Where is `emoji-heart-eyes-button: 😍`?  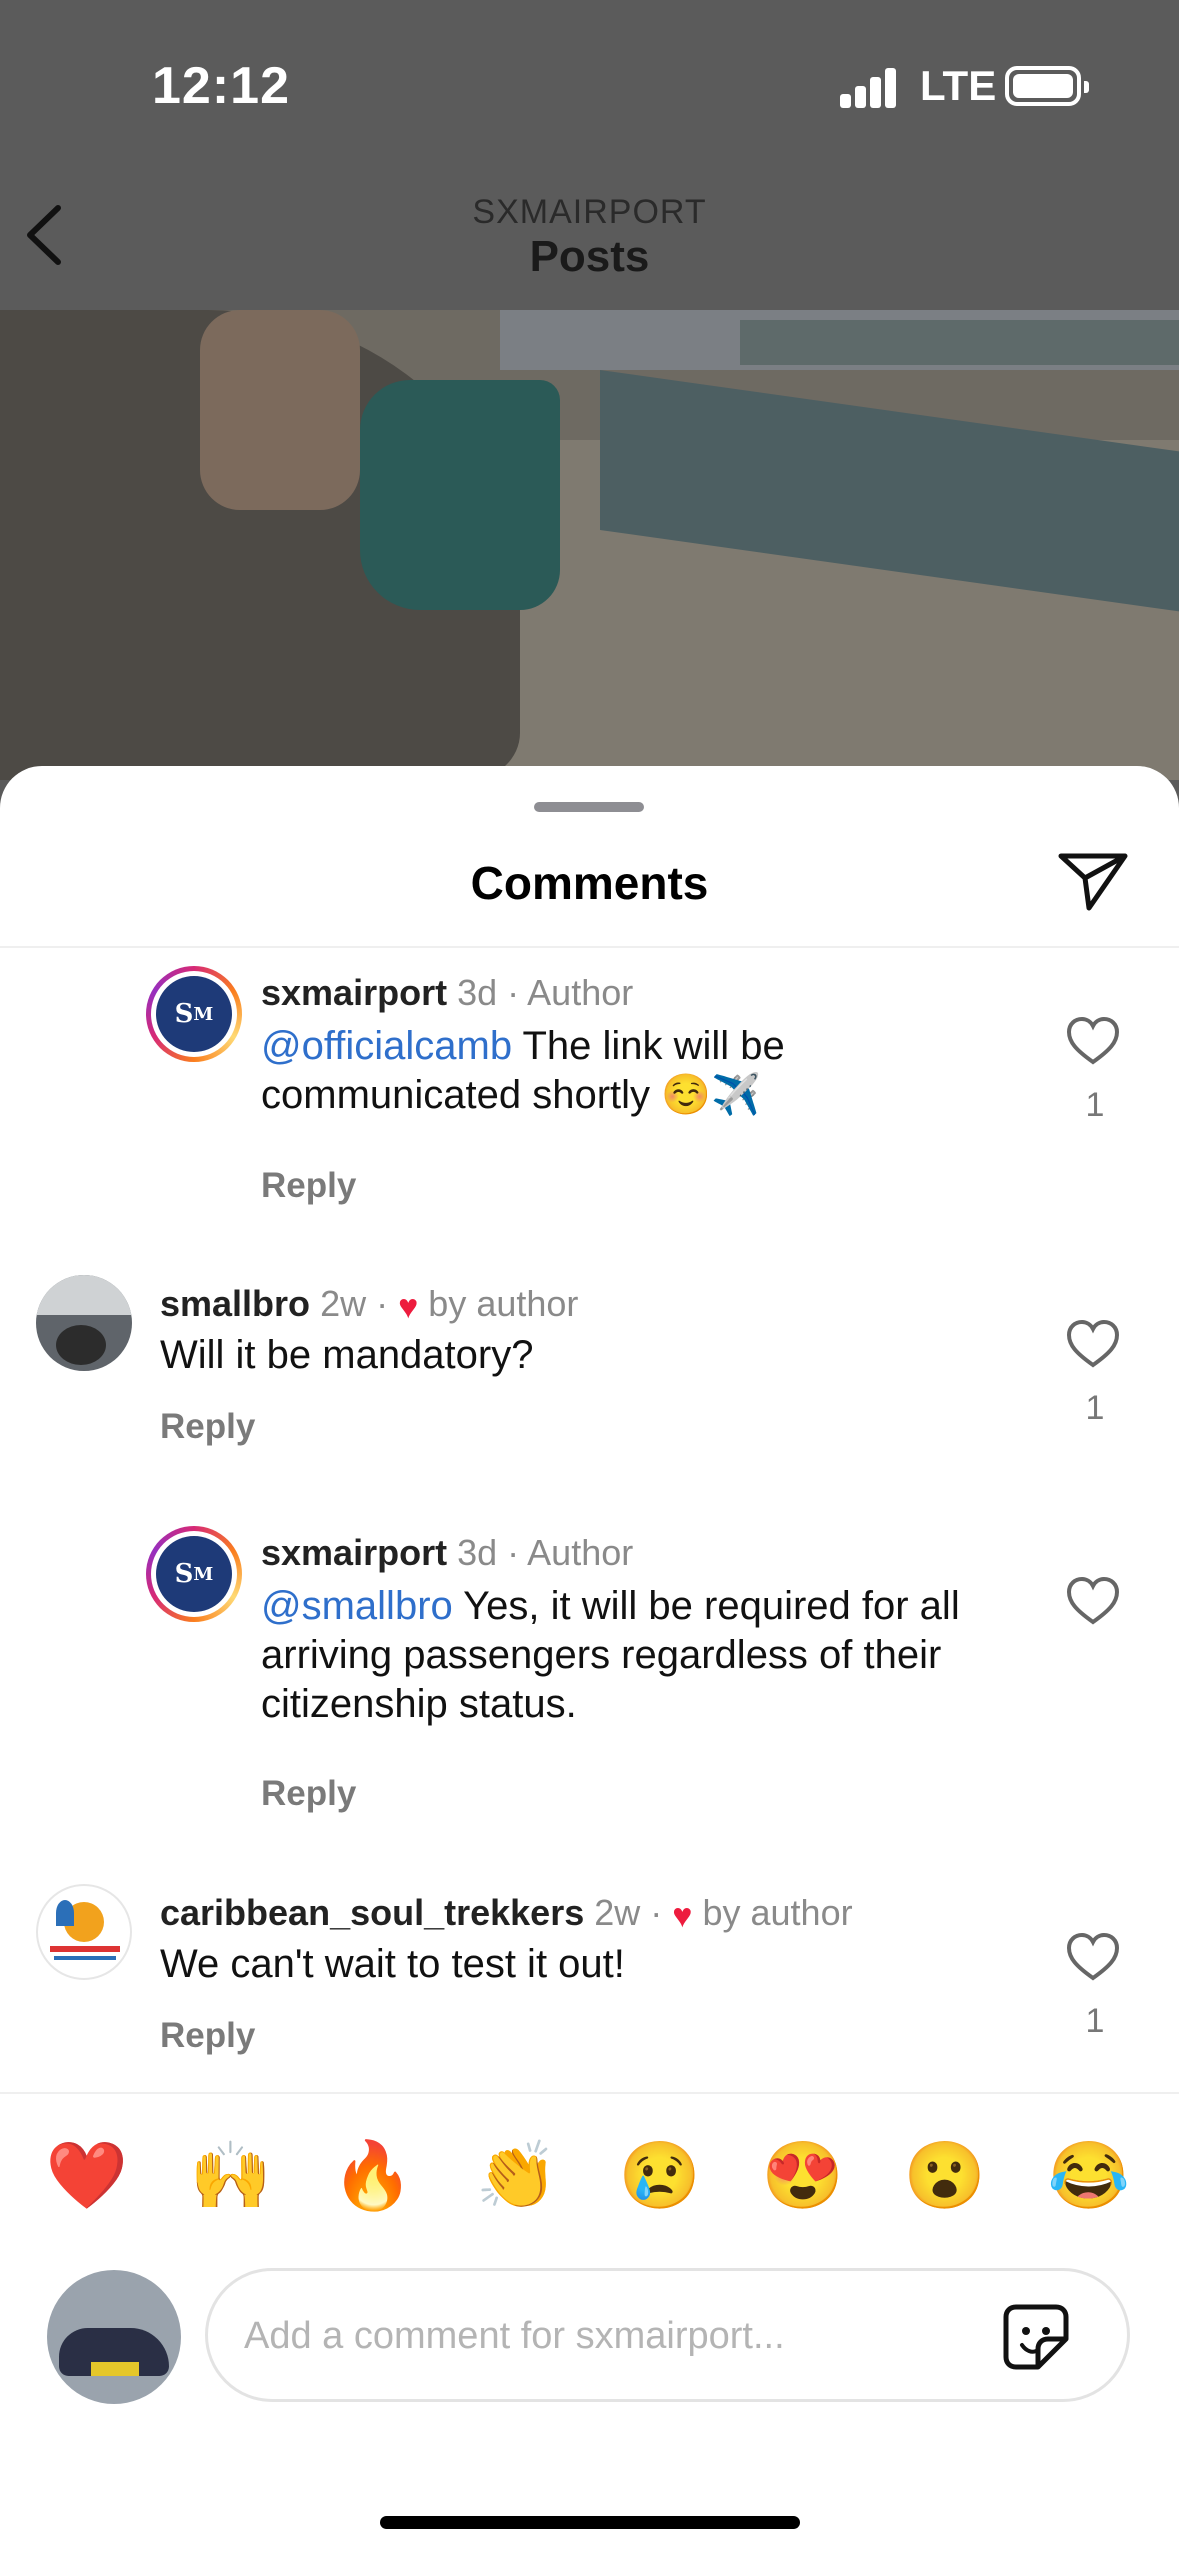 emoji-heart-eyes-button: 😍 is located at coordinates (803, 2175).